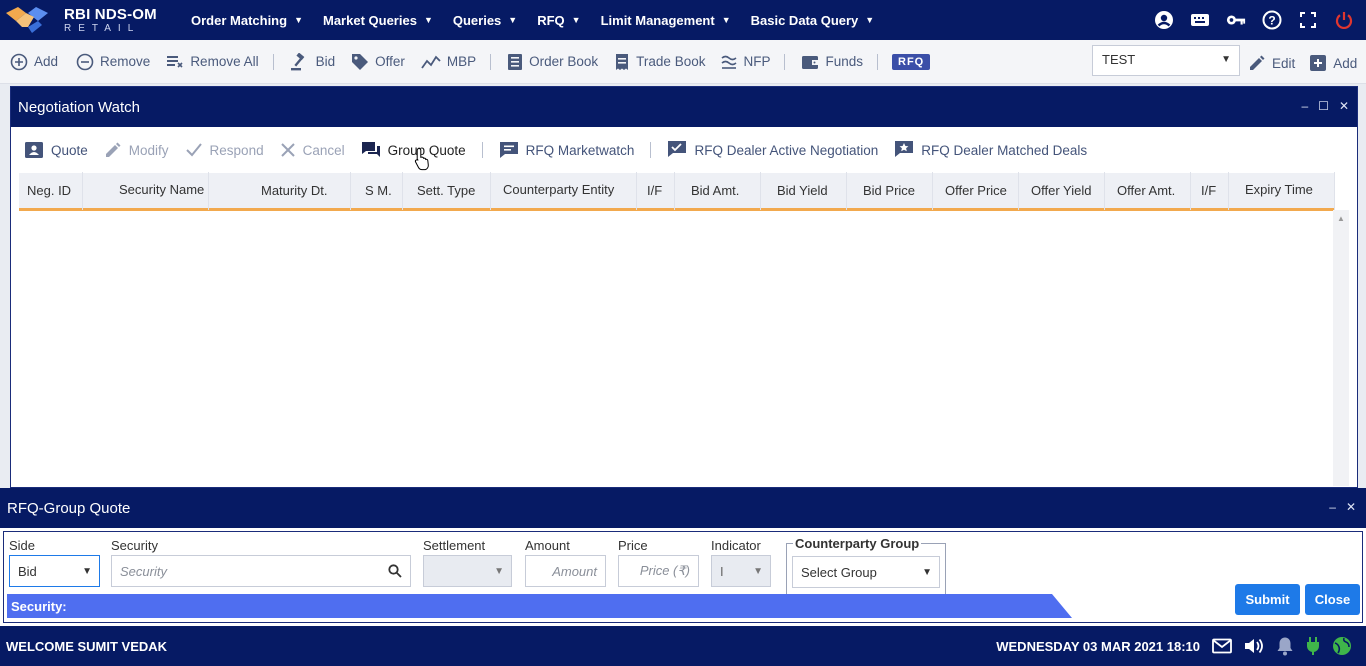 The width and height of the screenshot is (1366, 666). Describe the element at coordinates (247, 20) in the screenshot. I see `menu-order-matching: Order Matching ▼` at that location.